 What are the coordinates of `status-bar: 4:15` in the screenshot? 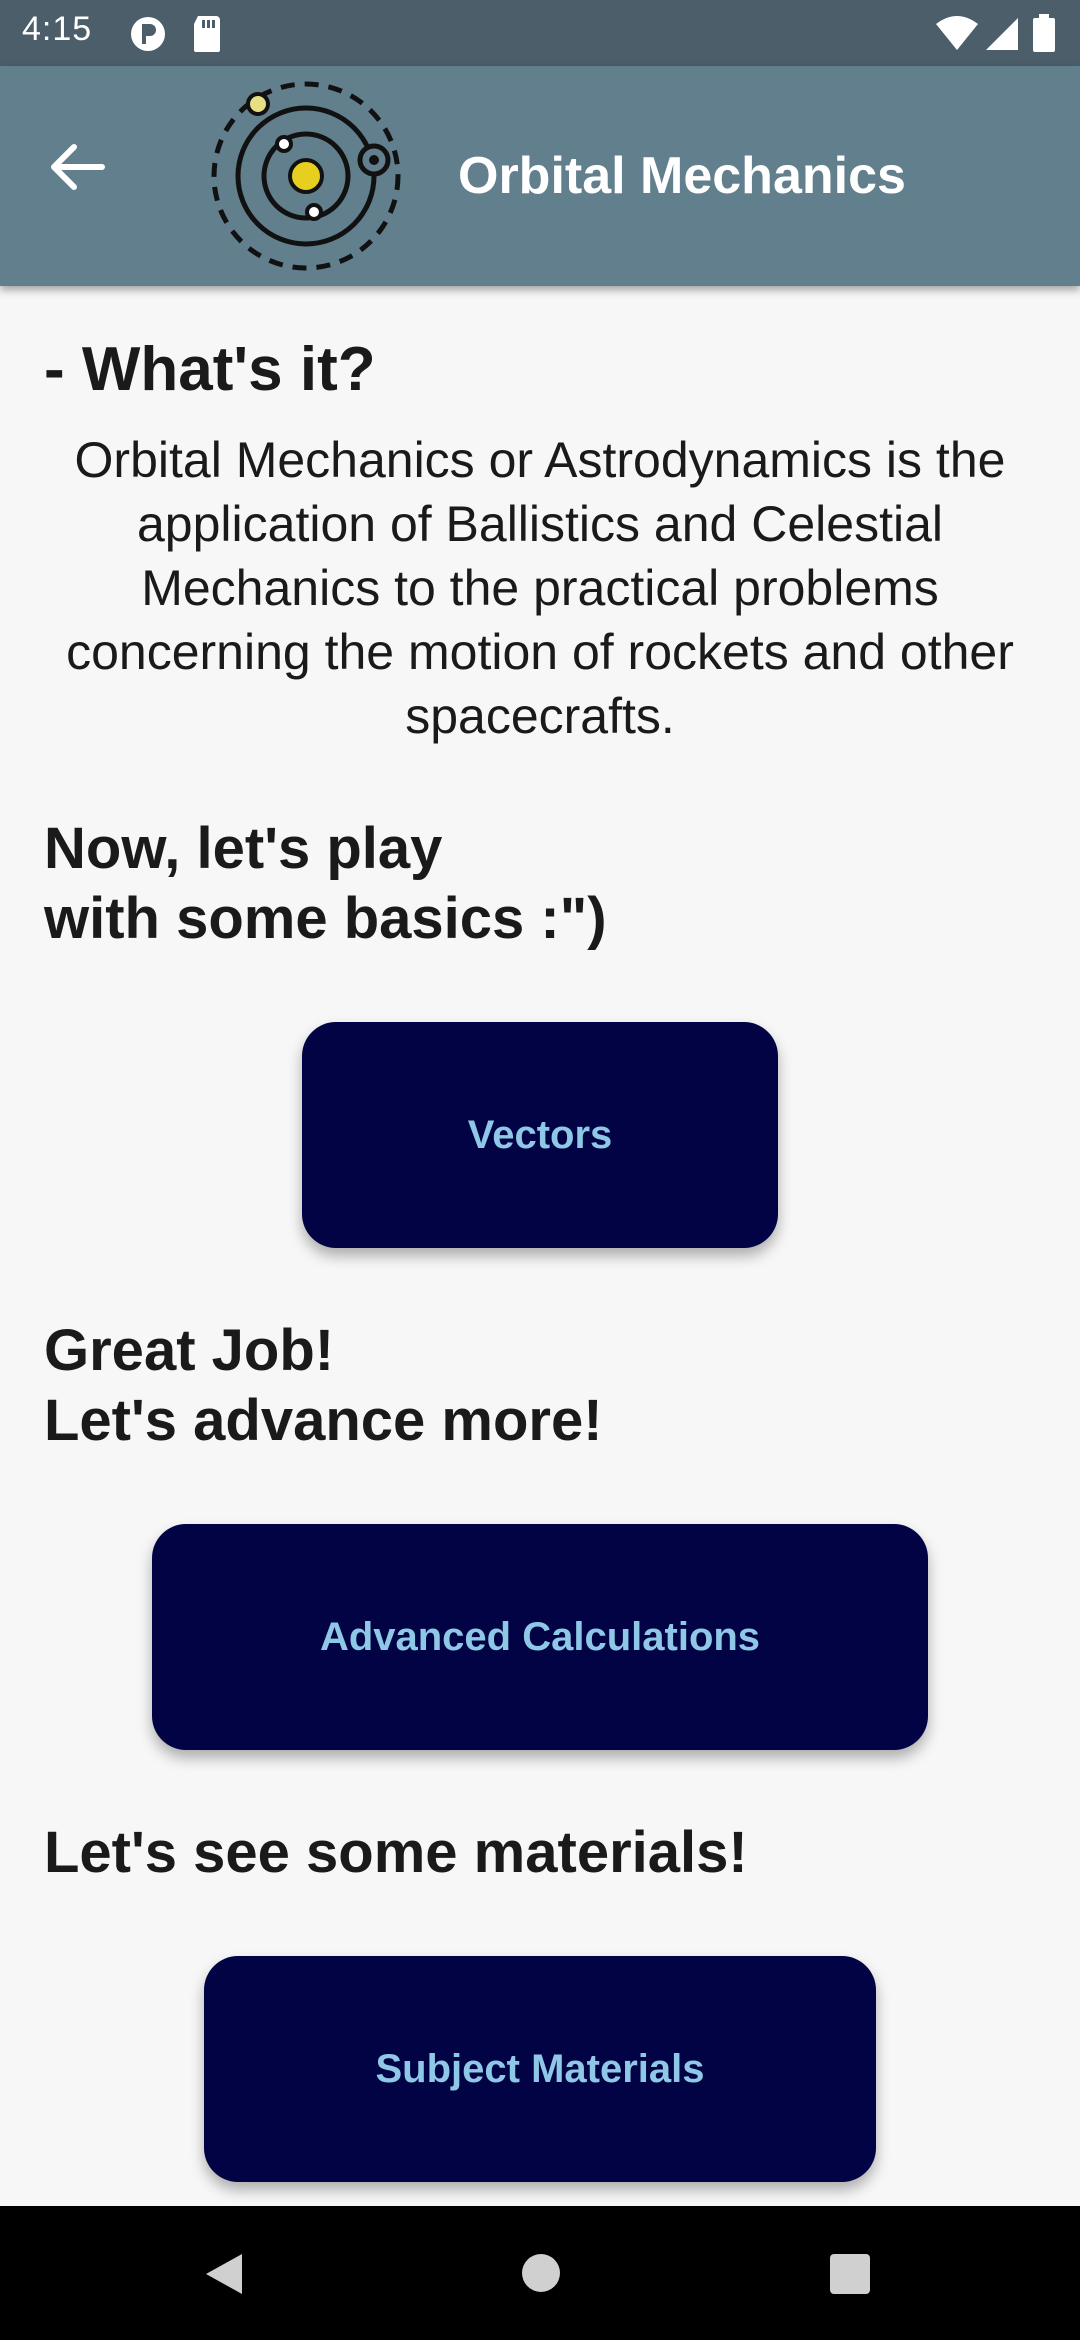 It's located at (540, 33).